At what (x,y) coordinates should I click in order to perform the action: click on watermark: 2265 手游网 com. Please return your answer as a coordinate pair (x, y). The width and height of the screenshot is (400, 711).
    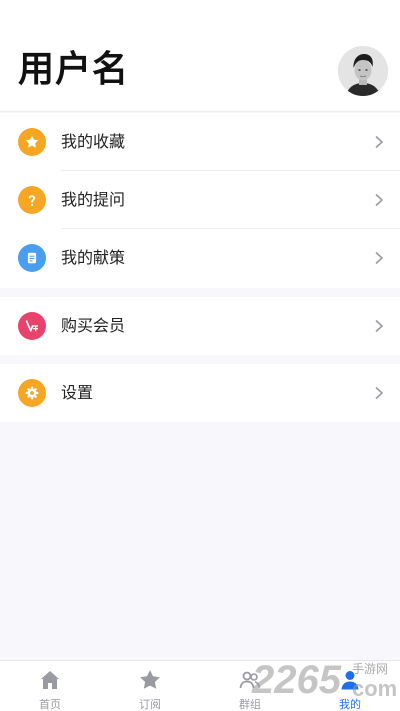
    Looking at the image, I should click on (326, 680).